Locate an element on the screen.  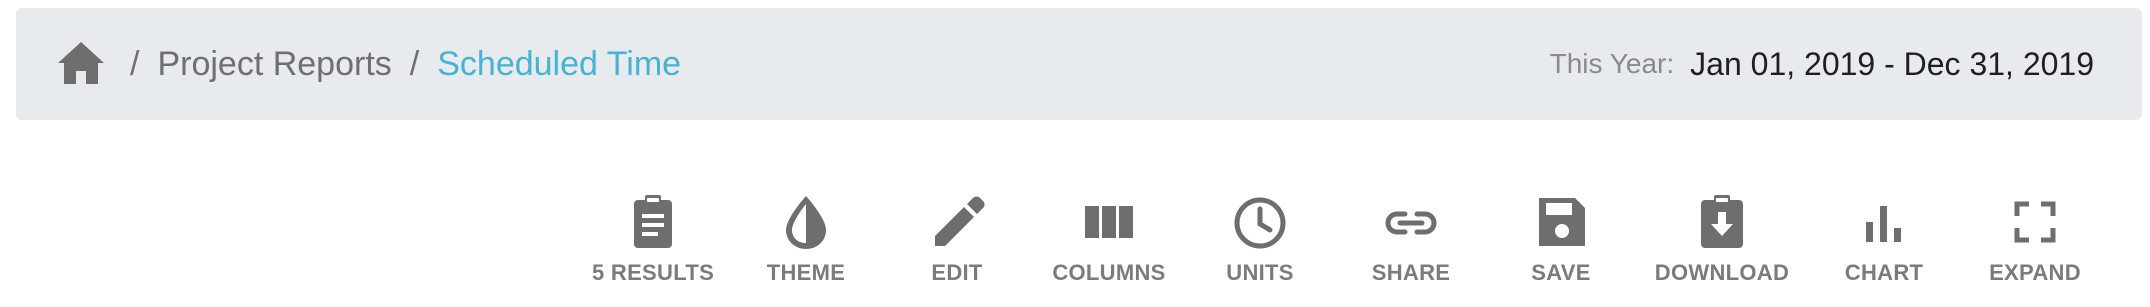
breadcrumb: / Project Reports / Scheduled Time is located at coordinates (377, 64).